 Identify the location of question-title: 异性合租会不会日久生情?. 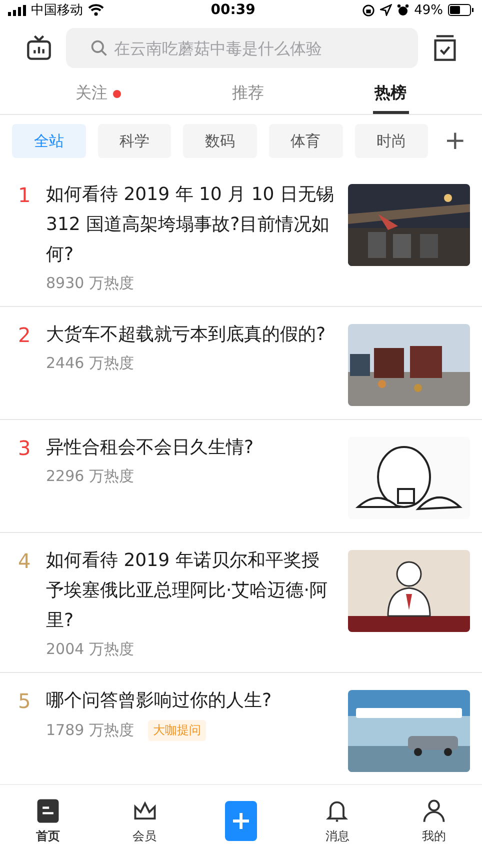
(191, 448).